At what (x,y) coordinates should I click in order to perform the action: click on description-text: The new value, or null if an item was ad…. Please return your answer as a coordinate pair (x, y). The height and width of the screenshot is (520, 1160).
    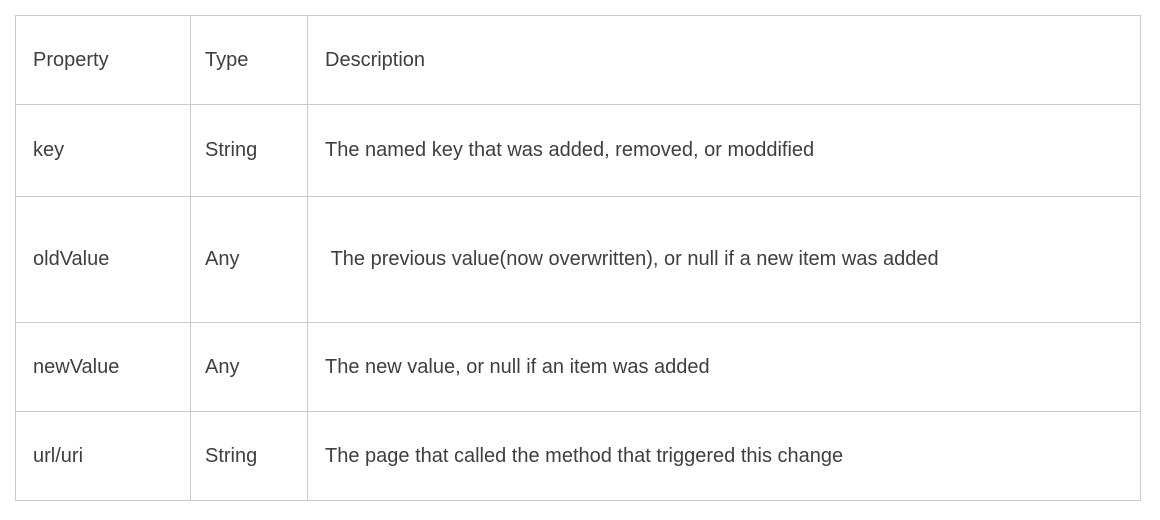
    Looking at the image, I should click on (517, 366).